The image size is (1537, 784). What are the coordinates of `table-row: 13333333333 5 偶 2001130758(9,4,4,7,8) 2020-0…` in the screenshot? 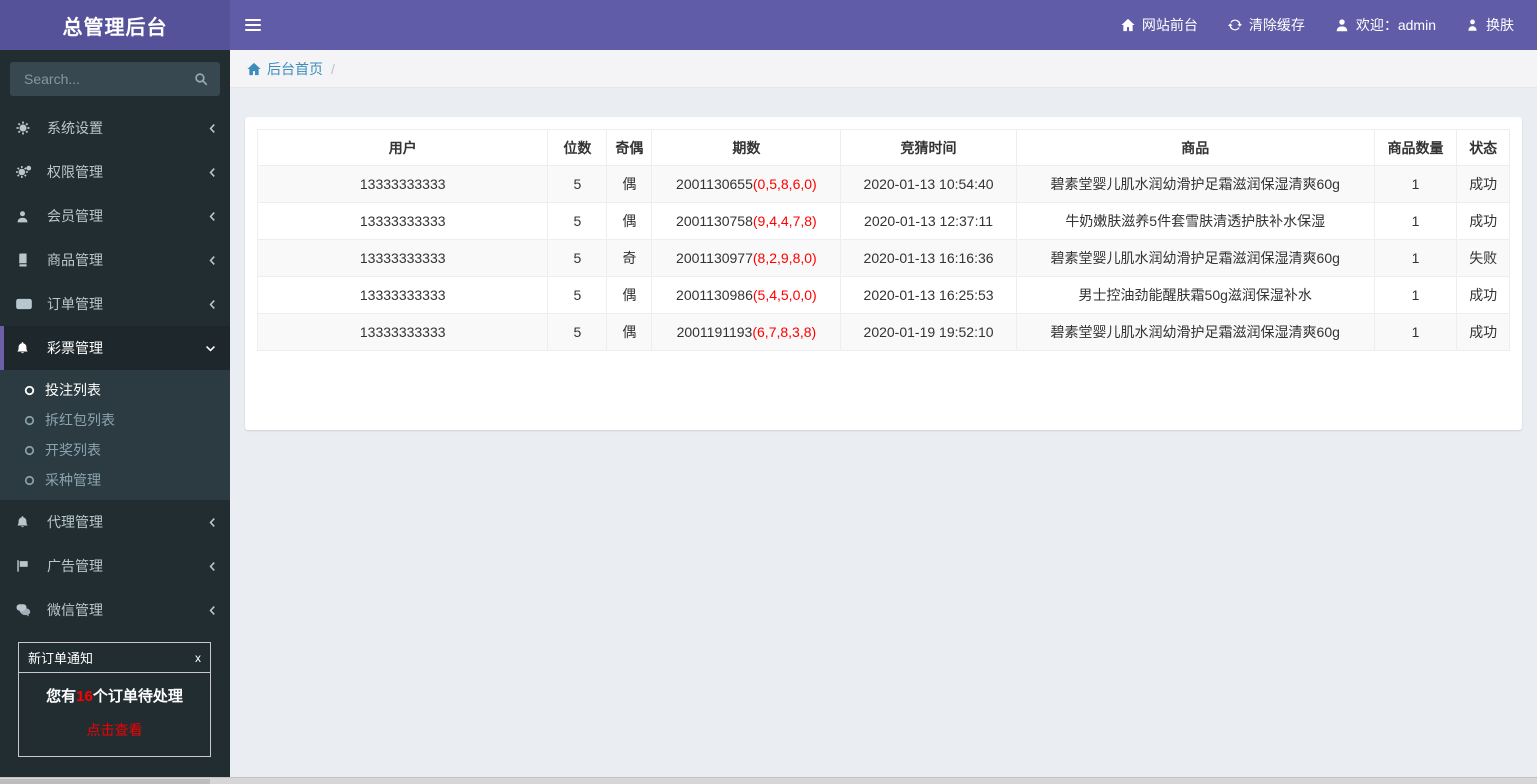 It's located at (883, 221).